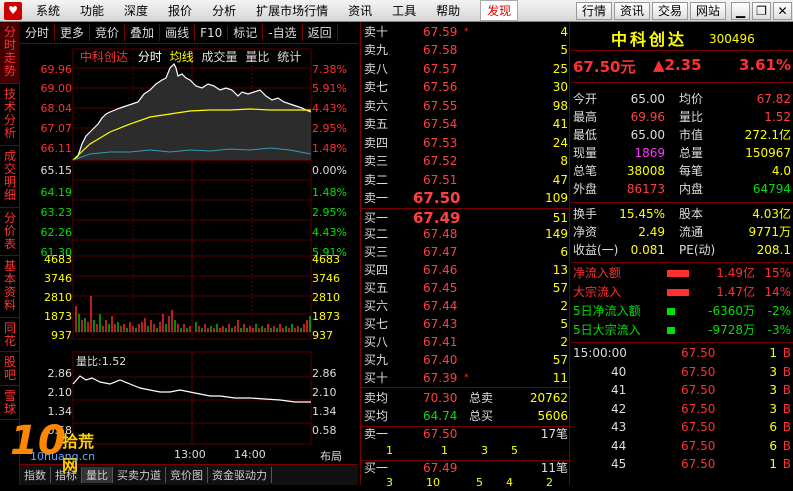  Describe the element at coordinates (466, 324) in the screenshot. I see `bid-row: 买七 67.43 5` at that location.